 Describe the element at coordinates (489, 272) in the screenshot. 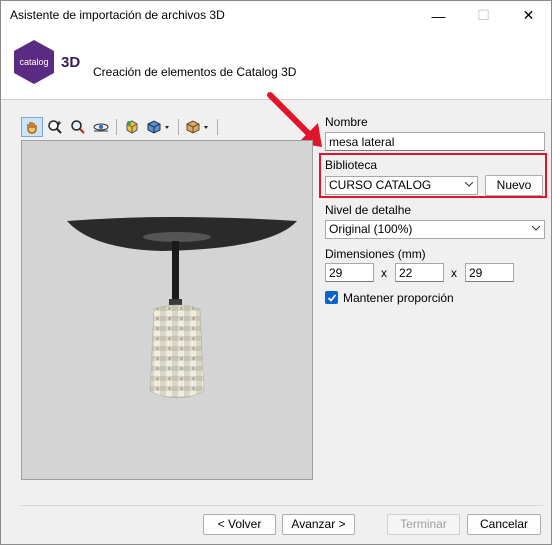

I see `dimension-z-input: 29` at that location.